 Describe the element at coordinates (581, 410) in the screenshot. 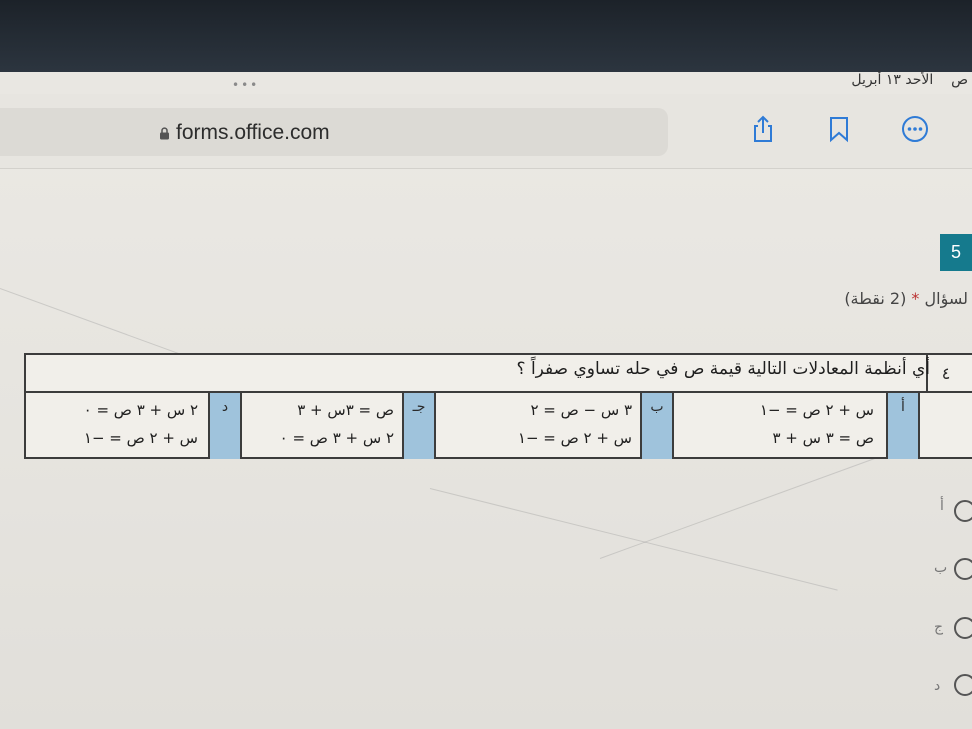

I see `option-b-line1: ٣ س − ص = ٢` at that location.